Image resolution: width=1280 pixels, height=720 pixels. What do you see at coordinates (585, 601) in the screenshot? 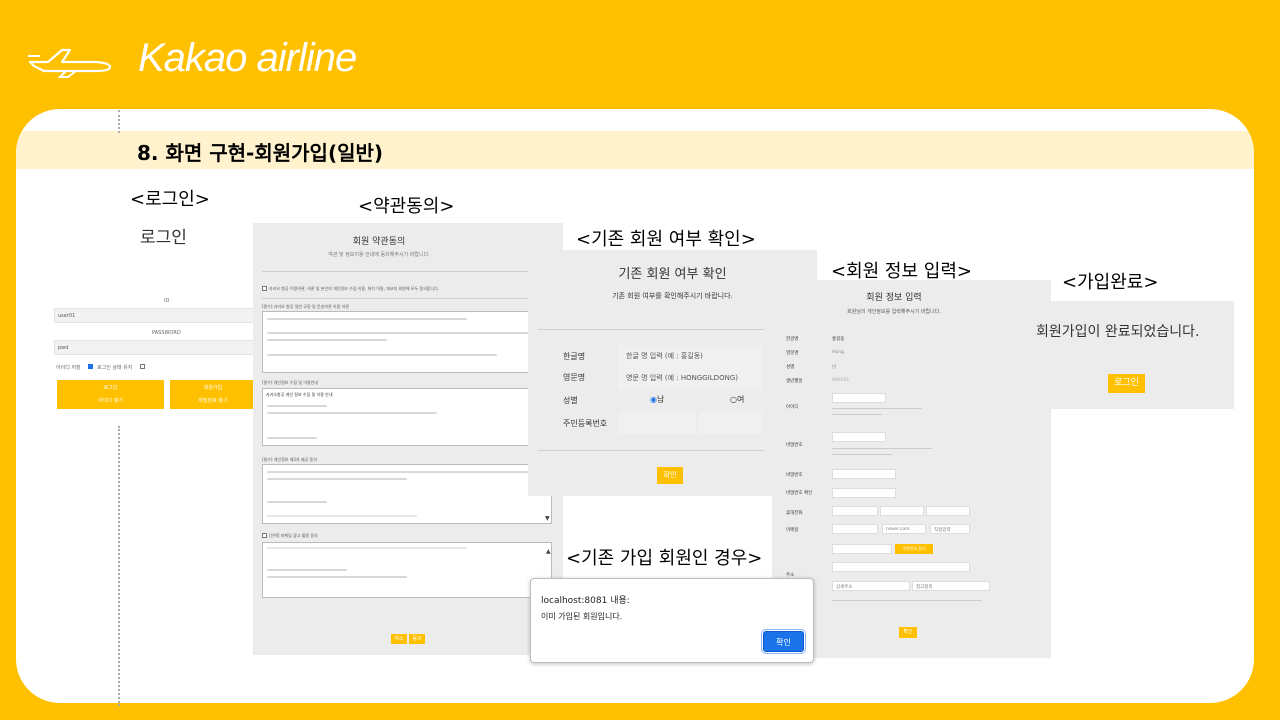
I see `dialog-host: localhost:8081 내용:` at bounding box center [585, 601].